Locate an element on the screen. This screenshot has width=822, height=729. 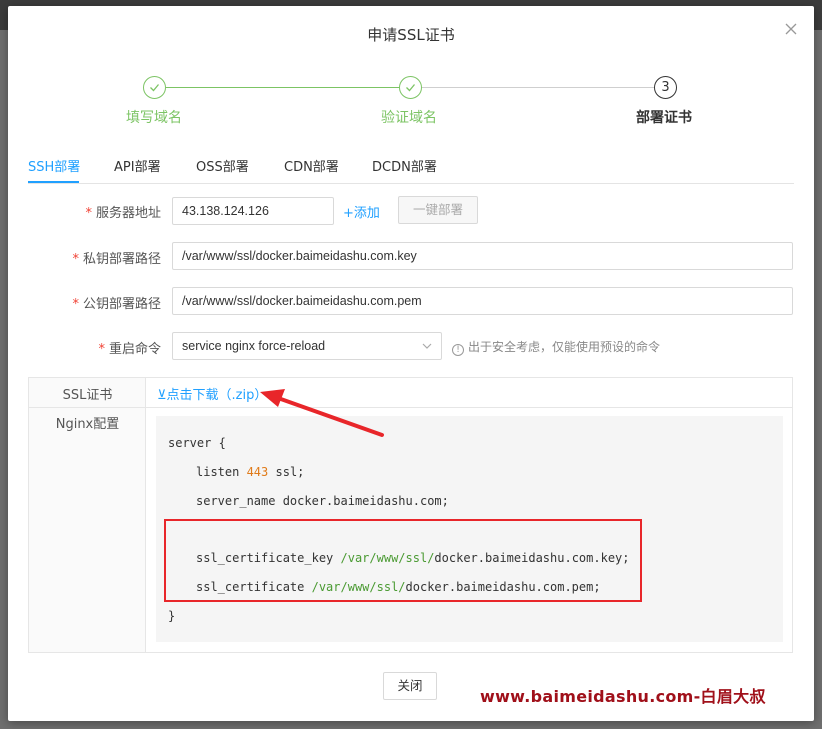
active-tab-indicator is located at coordinates (53, 182).